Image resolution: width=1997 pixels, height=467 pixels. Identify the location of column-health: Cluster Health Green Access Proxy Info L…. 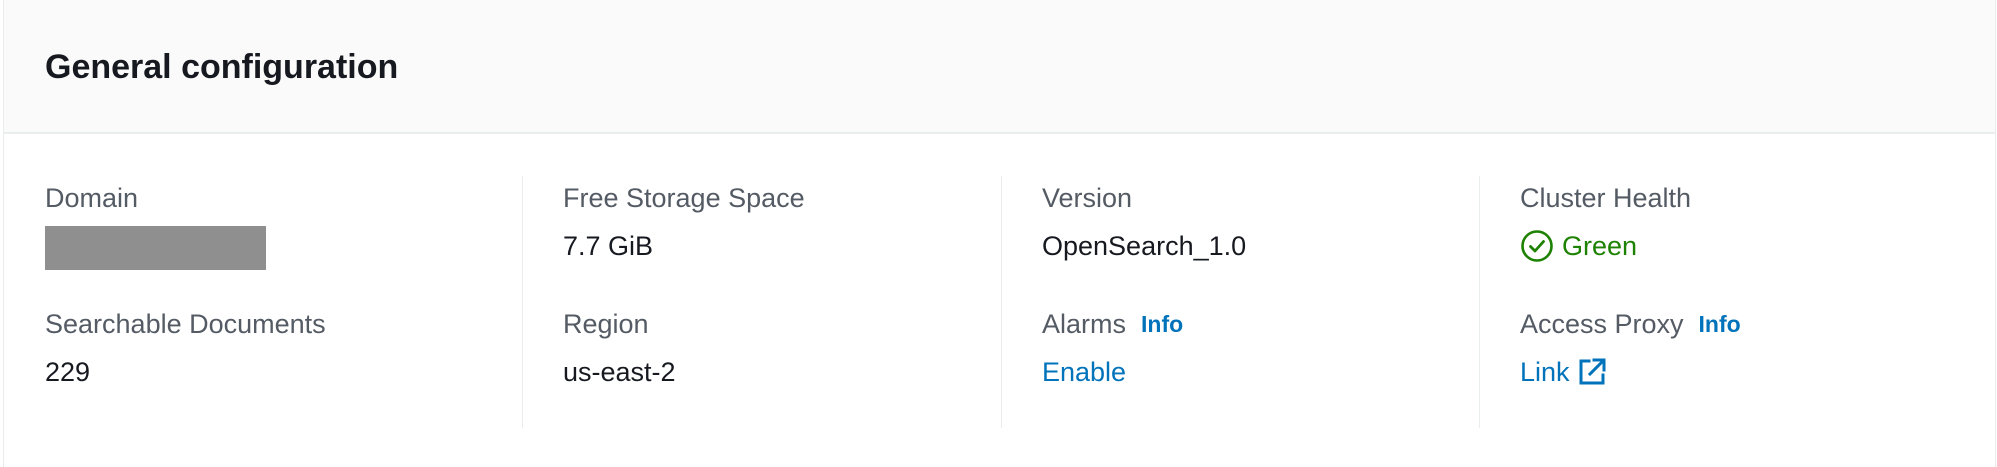
(1740, 302).